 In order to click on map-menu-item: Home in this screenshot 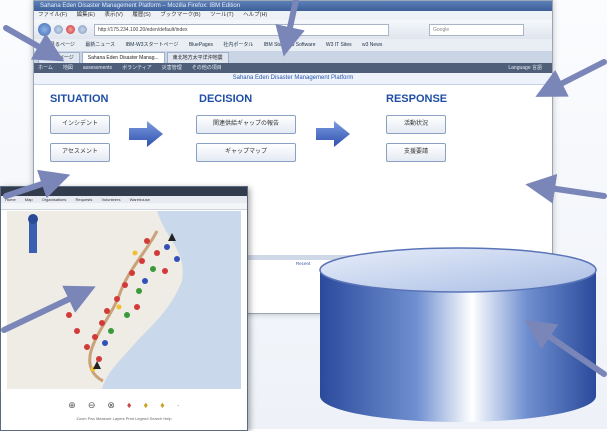, I will do `click(10, 199)`.